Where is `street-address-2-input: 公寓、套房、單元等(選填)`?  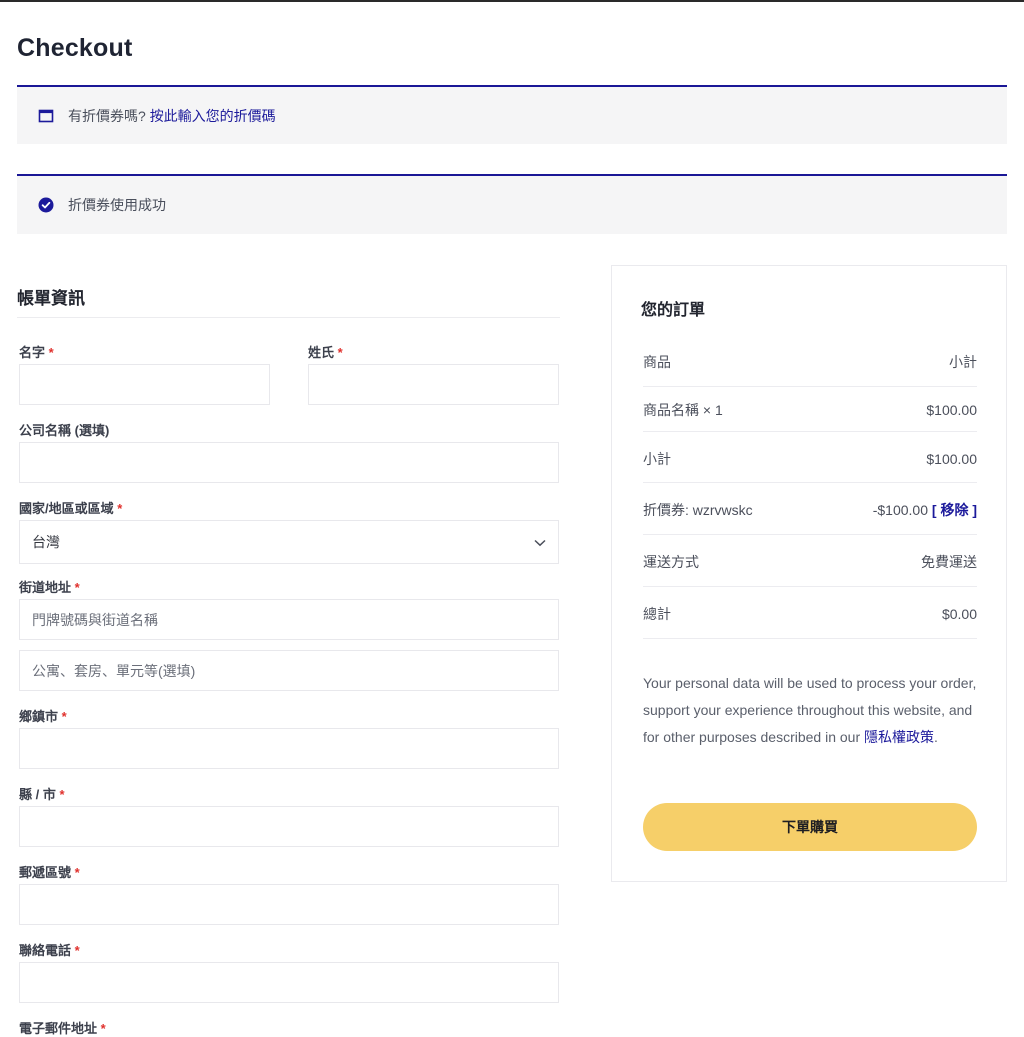
street-address-2-input: 公寓、套房、單元等(選填) is located at coordinates (289, 670).